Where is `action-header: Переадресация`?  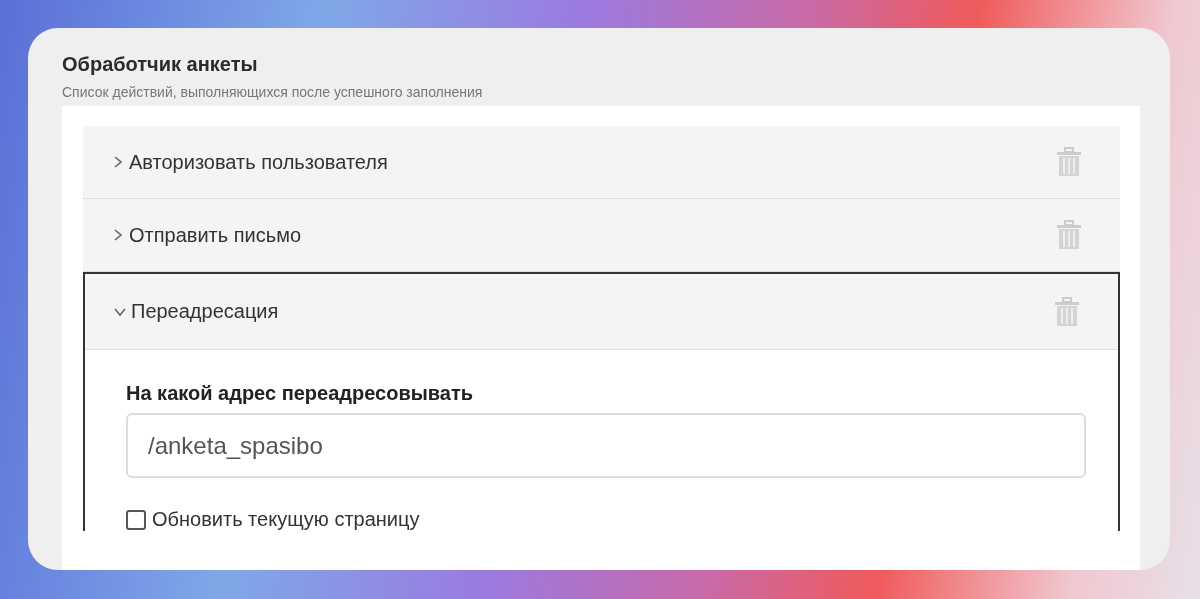 action-header: Переадресация is located at coordinates (601, 312).